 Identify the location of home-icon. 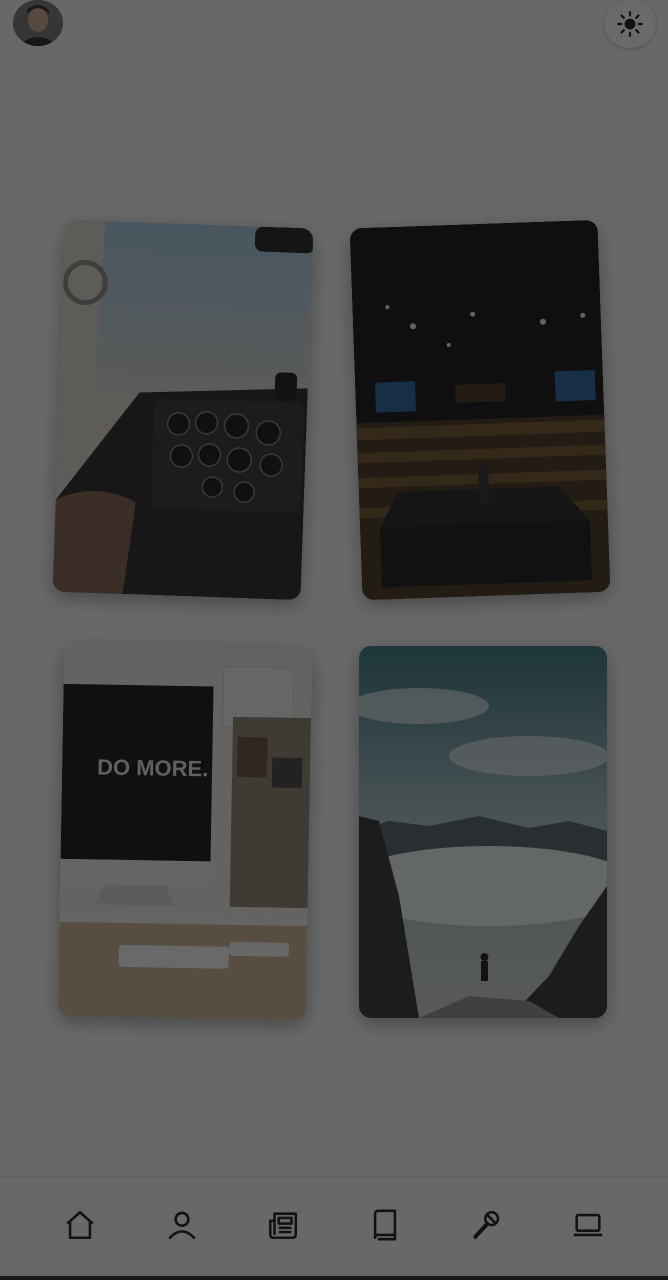
(80, 1225).